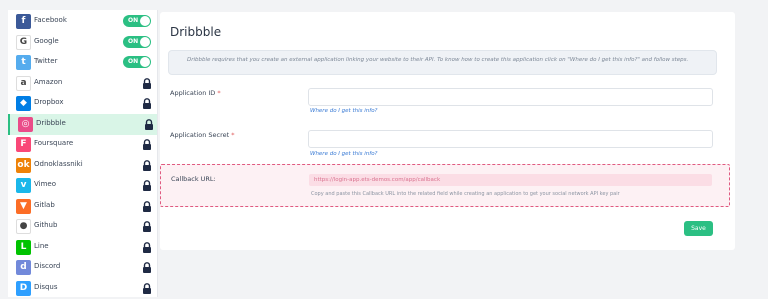  I want to click on sidebar-item-twitter: t Twitter ON, so click(82, 62).